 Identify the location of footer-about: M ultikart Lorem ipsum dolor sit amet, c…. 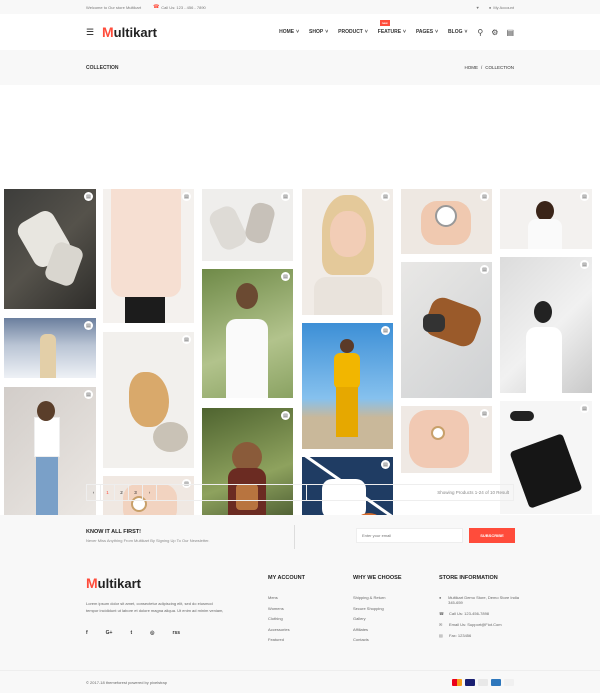
(156, 605).